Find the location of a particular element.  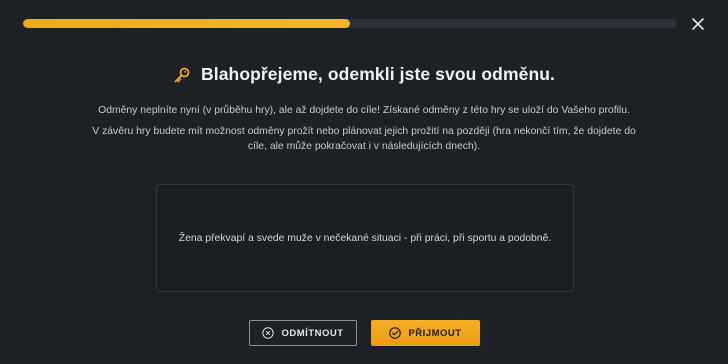

check-circle-icon is located at coordinates (395, 333).